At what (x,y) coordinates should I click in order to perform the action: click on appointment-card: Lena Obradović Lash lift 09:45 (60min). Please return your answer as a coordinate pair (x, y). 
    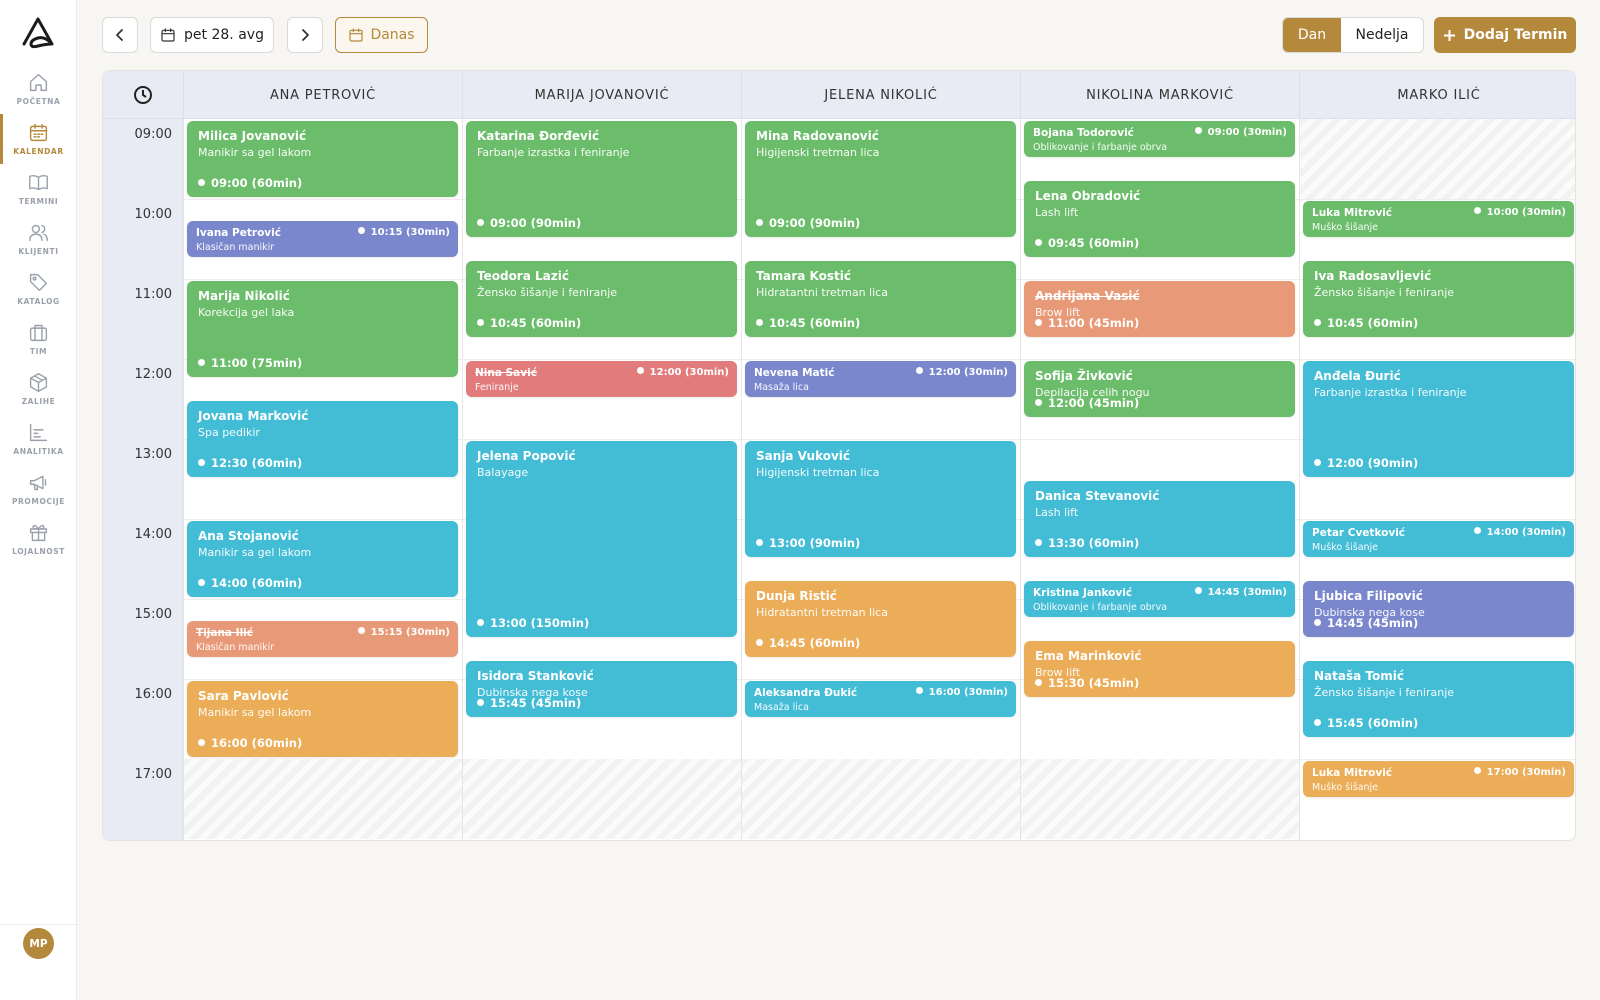
    Looking at the image, I should click on (1159, 219).